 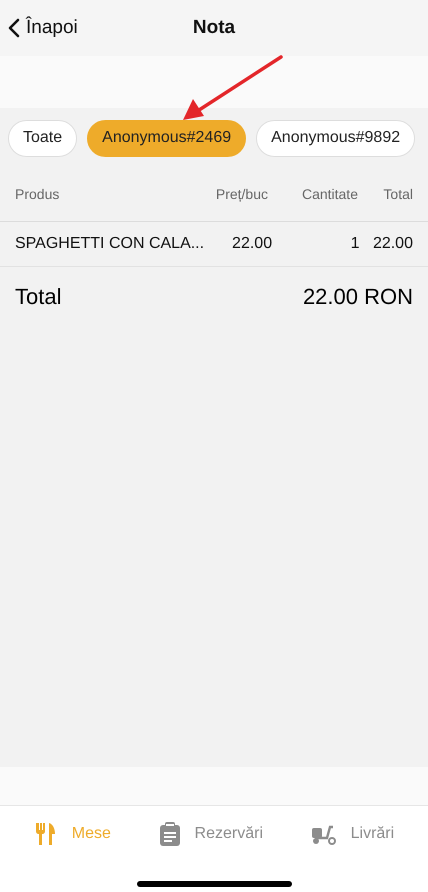 I want to click on table-cell-text: 1, so click(x=355, y=244).